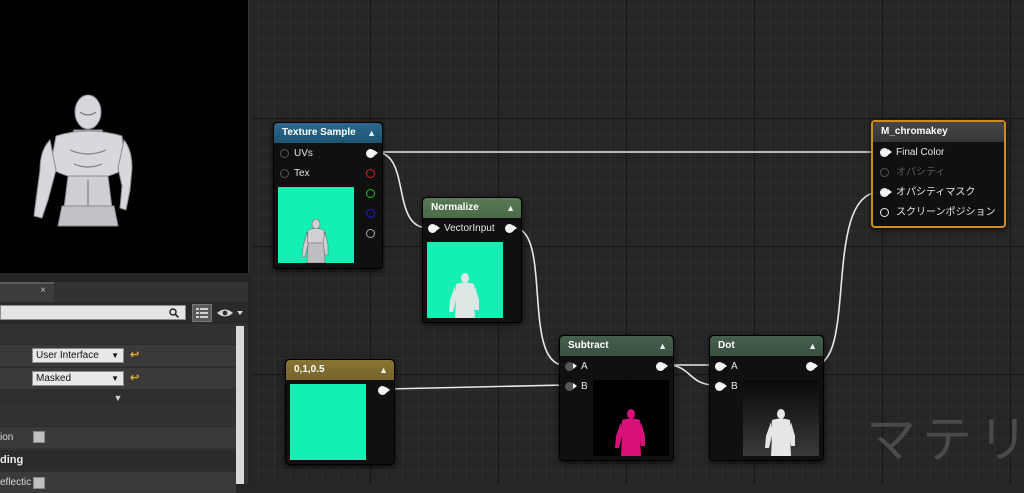 The height and width of the screenshot is (493, 1024). Describe the element at coordinates (475, 387) in the screenshot. I see `wire-constant-to-subtract-b` at that location.